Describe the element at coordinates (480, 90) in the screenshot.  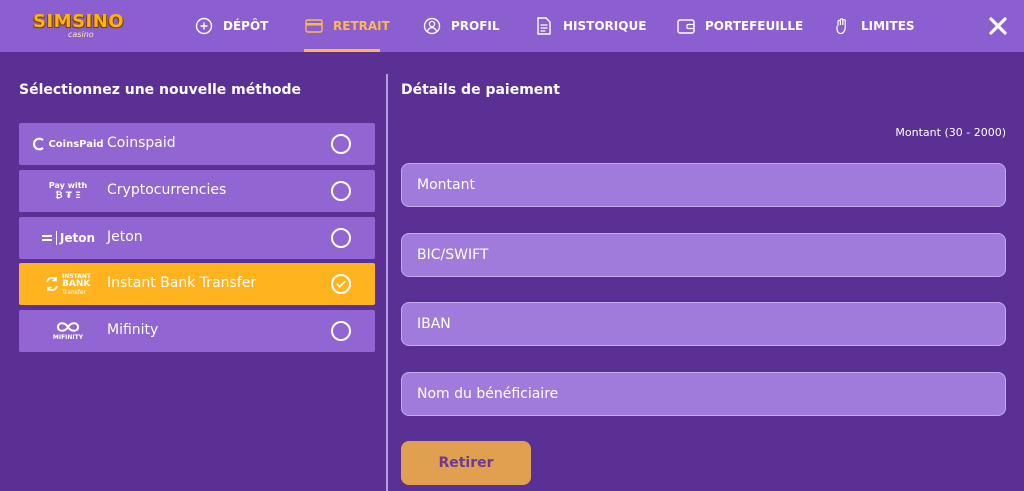
I see `payment-details-title: Détails de paiement` at that location.